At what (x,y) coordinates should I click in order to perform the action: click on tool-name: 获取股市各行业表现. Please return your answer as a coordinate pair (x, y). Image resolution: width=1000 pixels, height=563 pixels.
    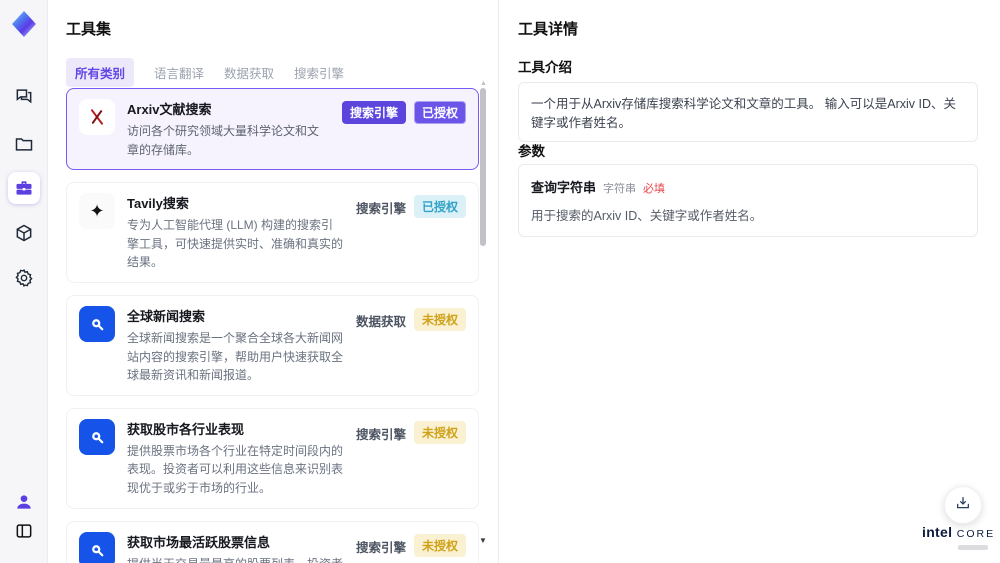
    Looking at the image, I should click on (186, 429).